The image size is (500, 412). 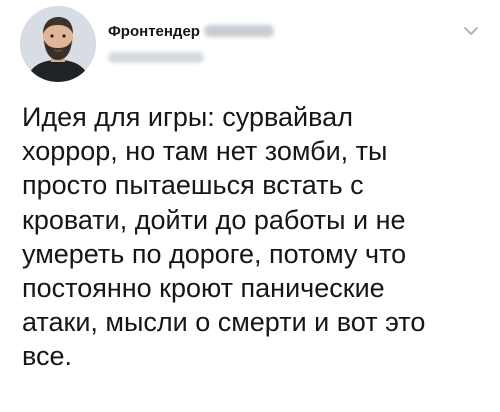 What do you see at coordinates (214, 219) in the screenshot?
I see `tweet-text-line: кровати, дойти до работы и не` at bounding box center [214, 219].